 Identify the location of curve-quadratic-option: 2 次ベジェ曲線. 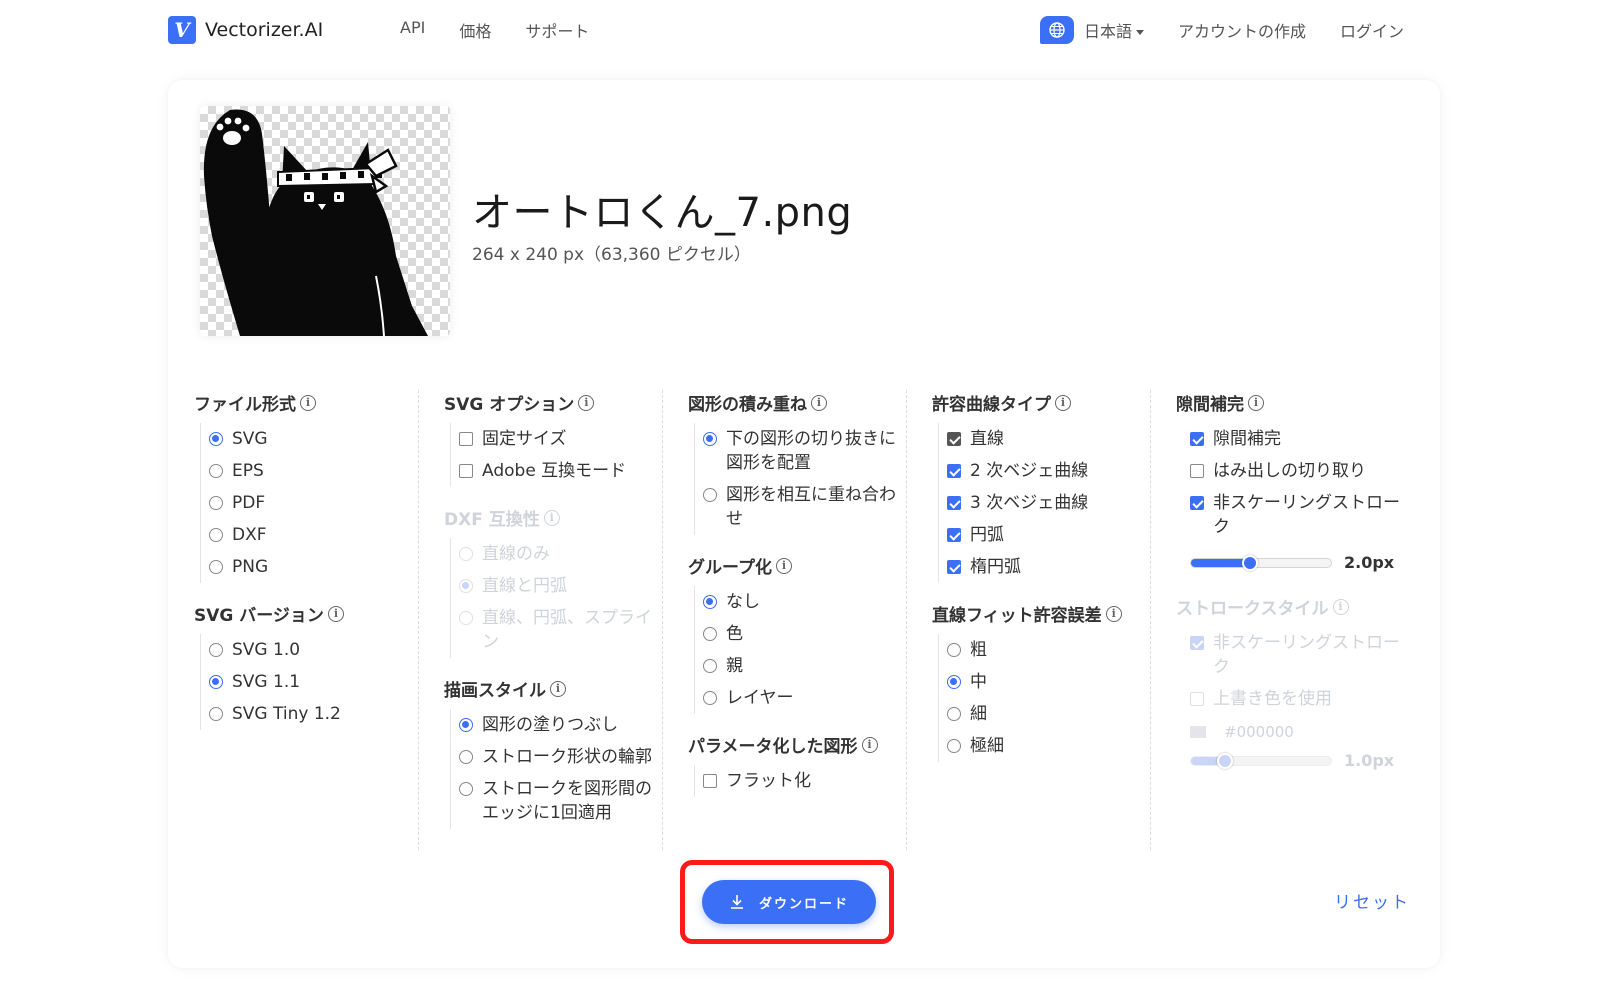
(1051, 471).